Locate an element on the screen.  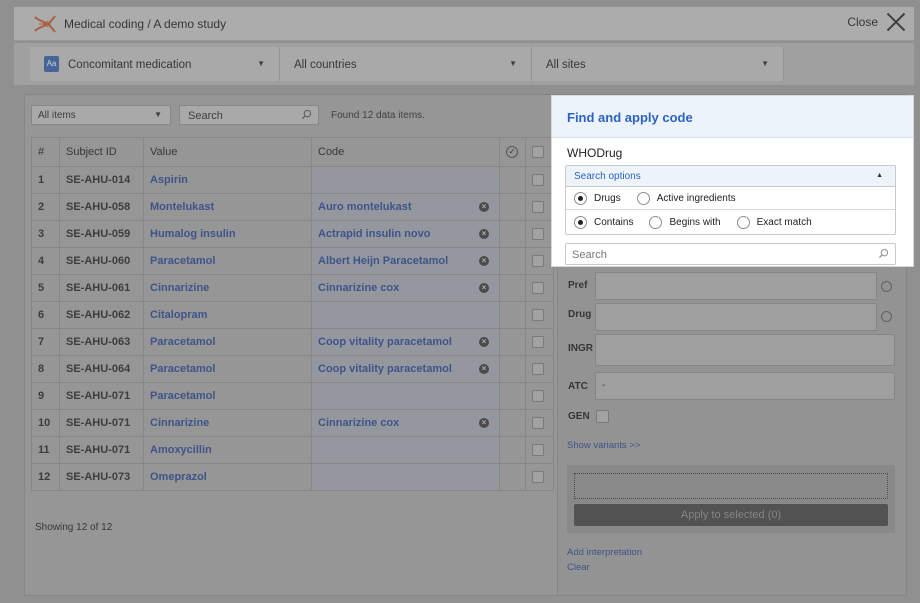
countries-dropdown: All countries ▼ is located at coordinates (406, 64).